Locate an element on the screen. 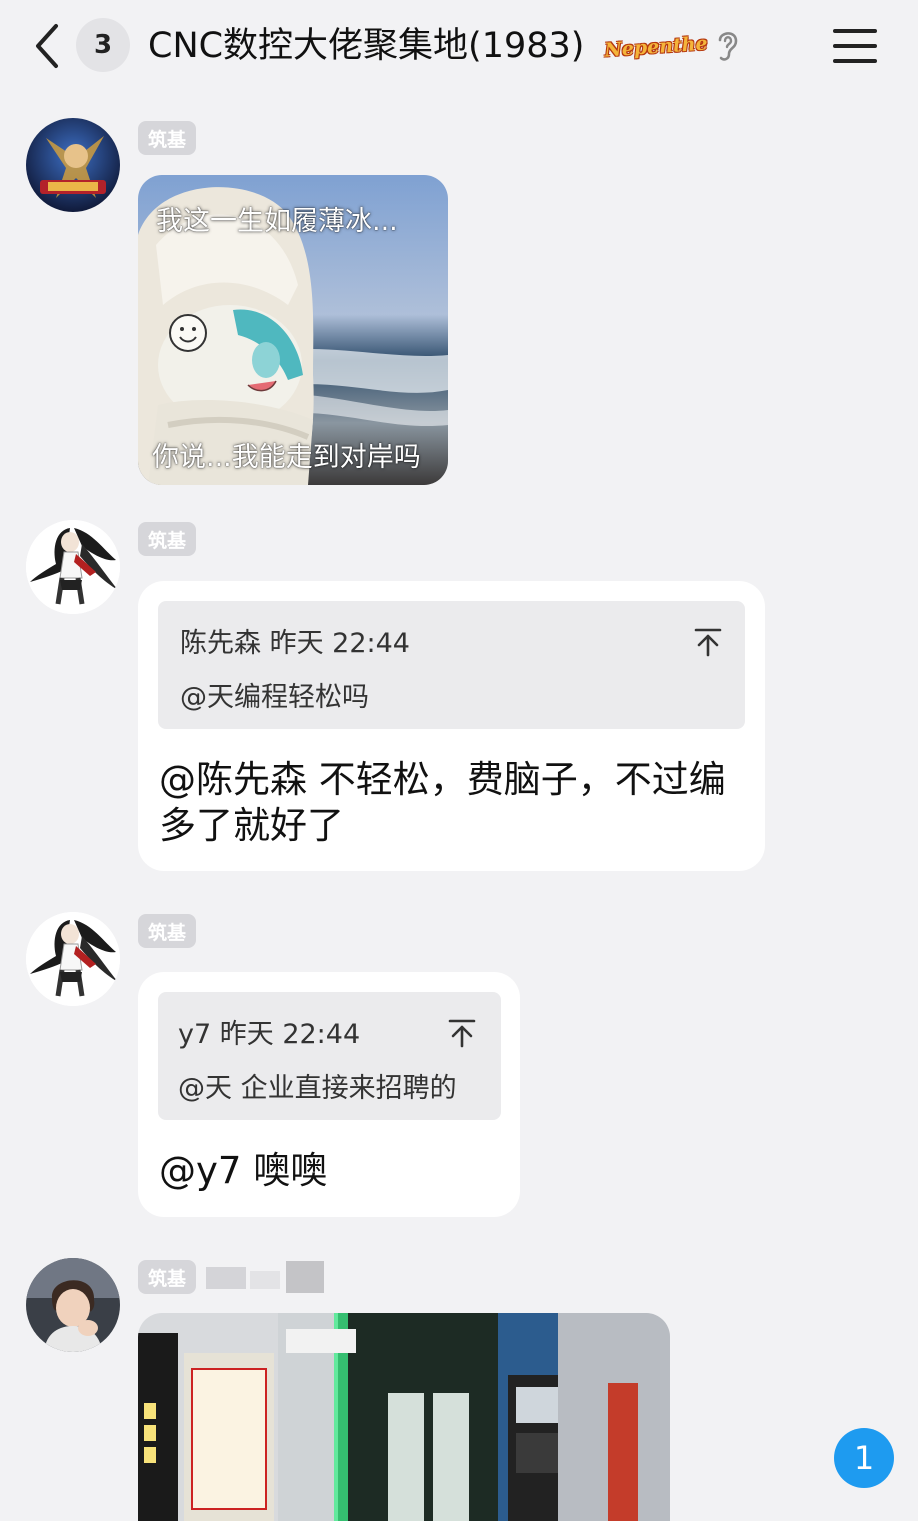 The height and width of the screenshot is (1521, 918). ear-icon is located at coordinates (728, 46).